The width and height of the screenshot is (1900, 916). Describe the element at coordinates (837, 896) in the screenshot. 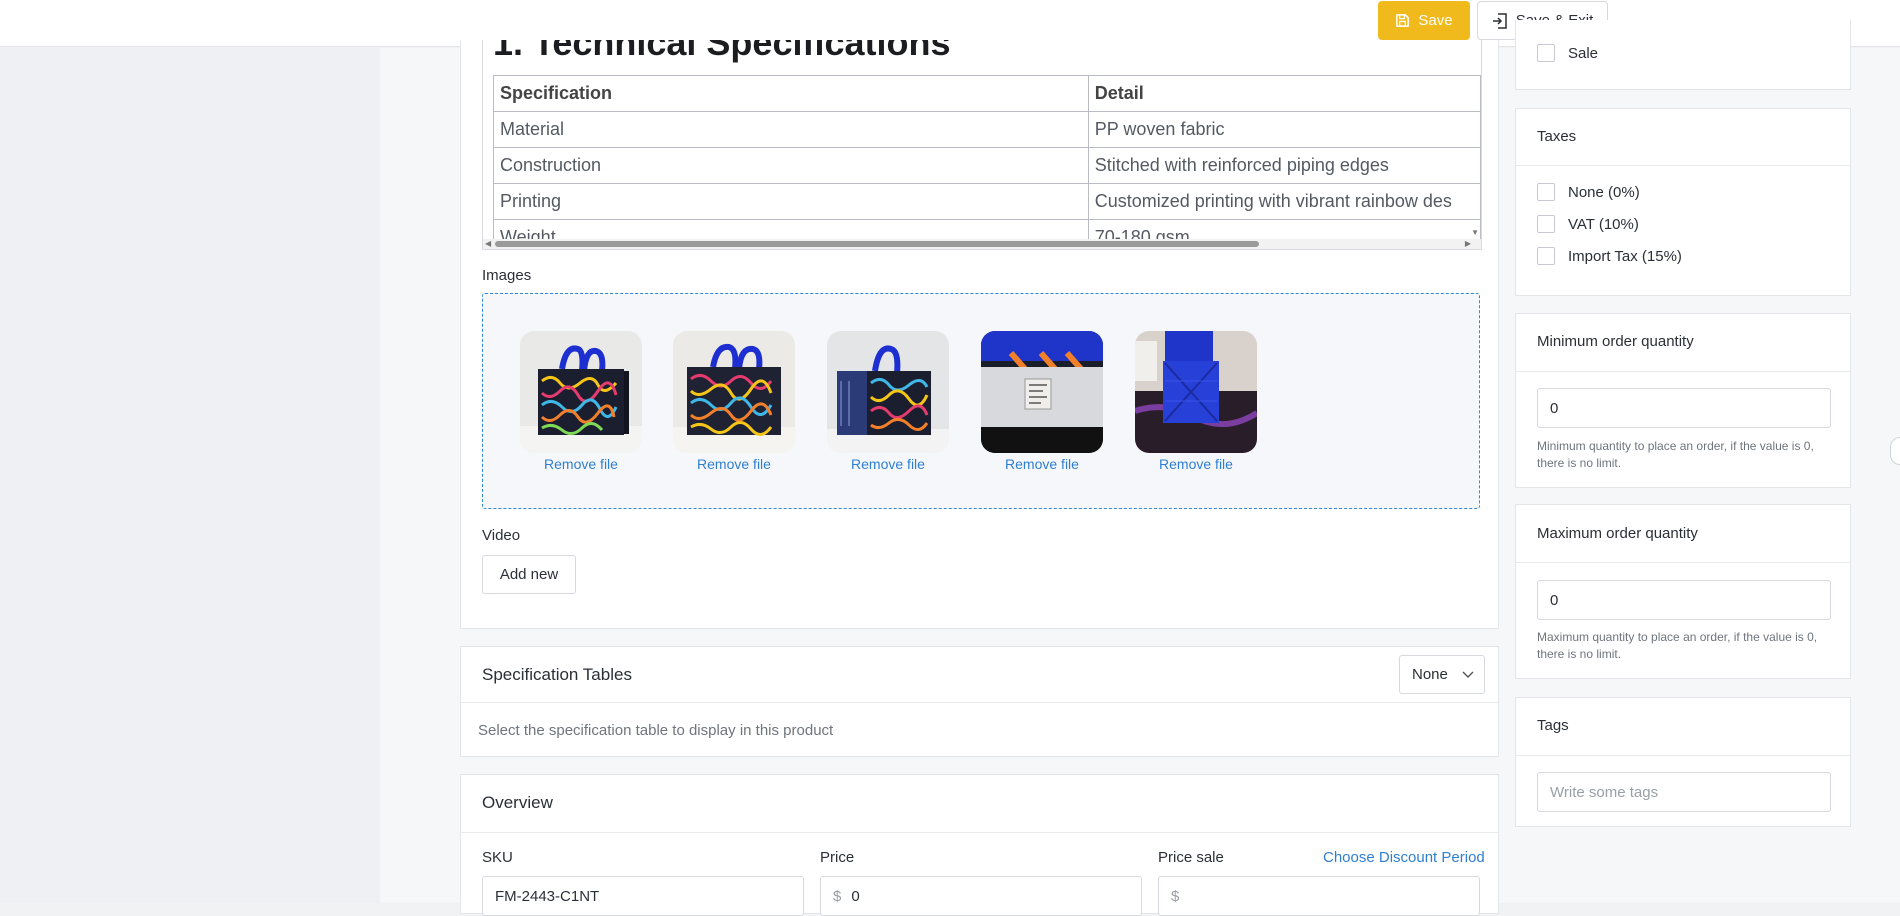

I see `price-currency-prefix: $` at that location.